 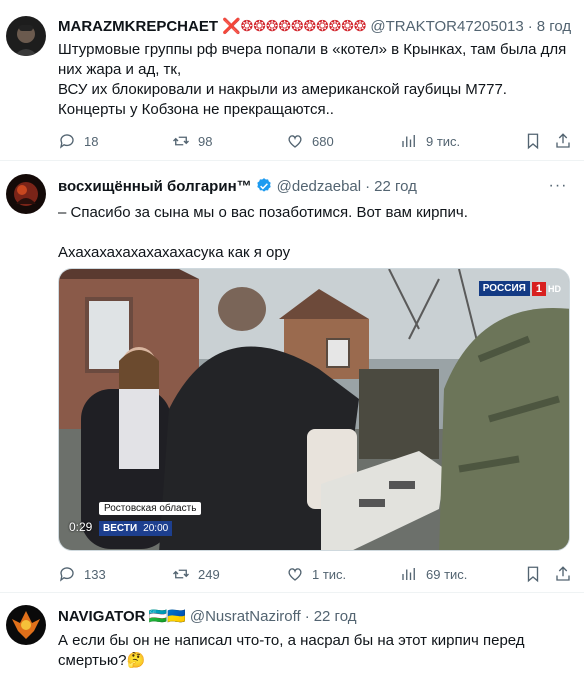 I want to click on like-count: 1 тис., so click(x=329, y=574).